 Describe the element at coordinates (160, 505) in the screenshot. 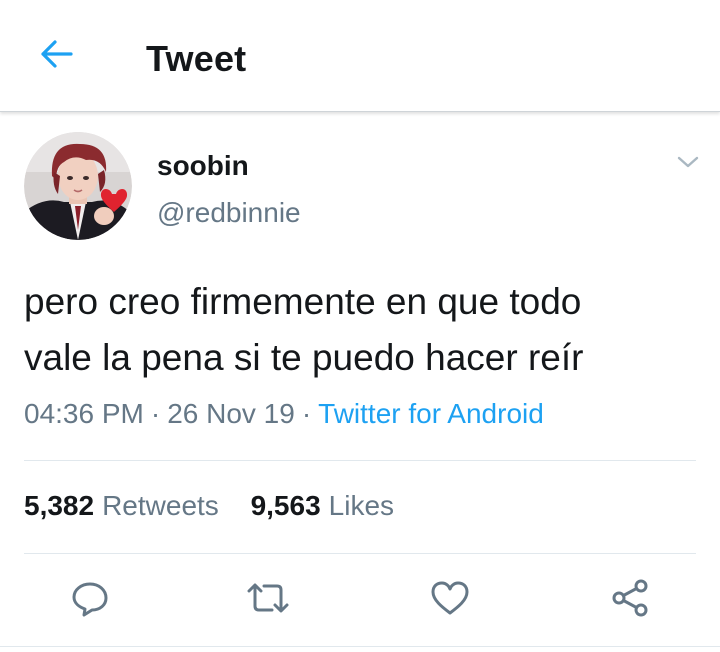

I see `retweets-label: Retweets` at that location.